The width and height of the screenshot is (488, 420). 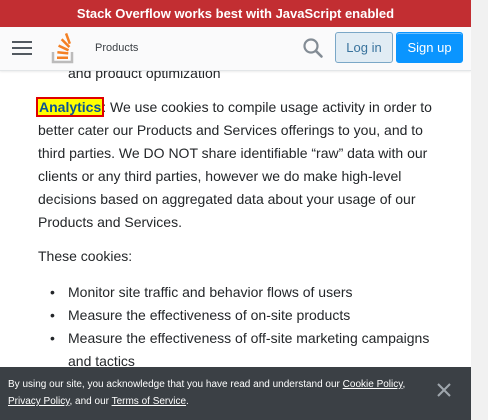 I want to click on these-cookies-text: These cookies:, so click(x=85, y=256).